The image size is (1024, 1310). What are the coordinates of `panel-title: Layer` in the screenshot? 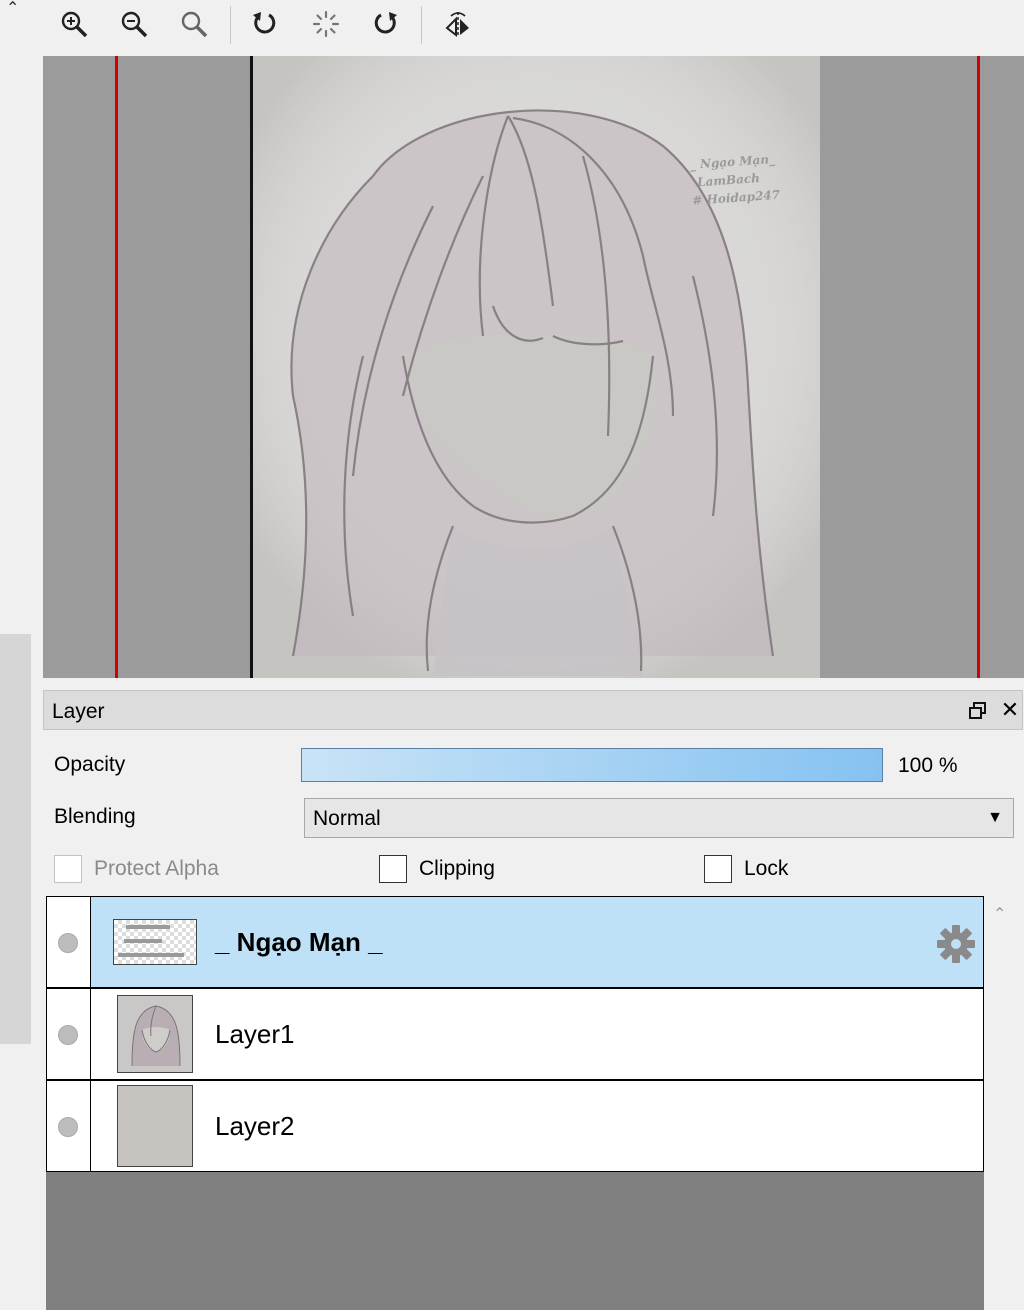 It's located at (78, 711).